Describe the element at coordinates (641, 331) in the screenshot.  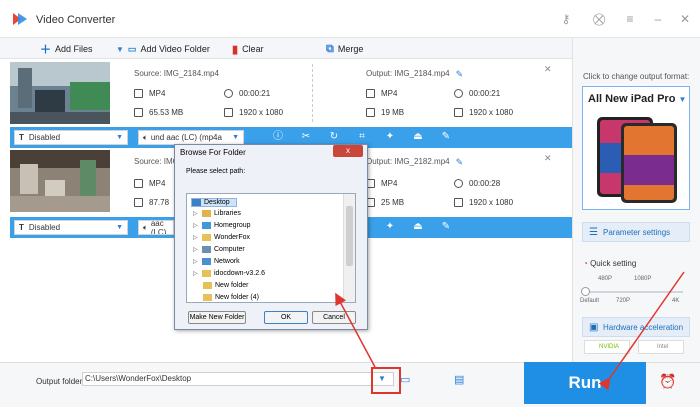
I see `arrow-to-run` at that location.